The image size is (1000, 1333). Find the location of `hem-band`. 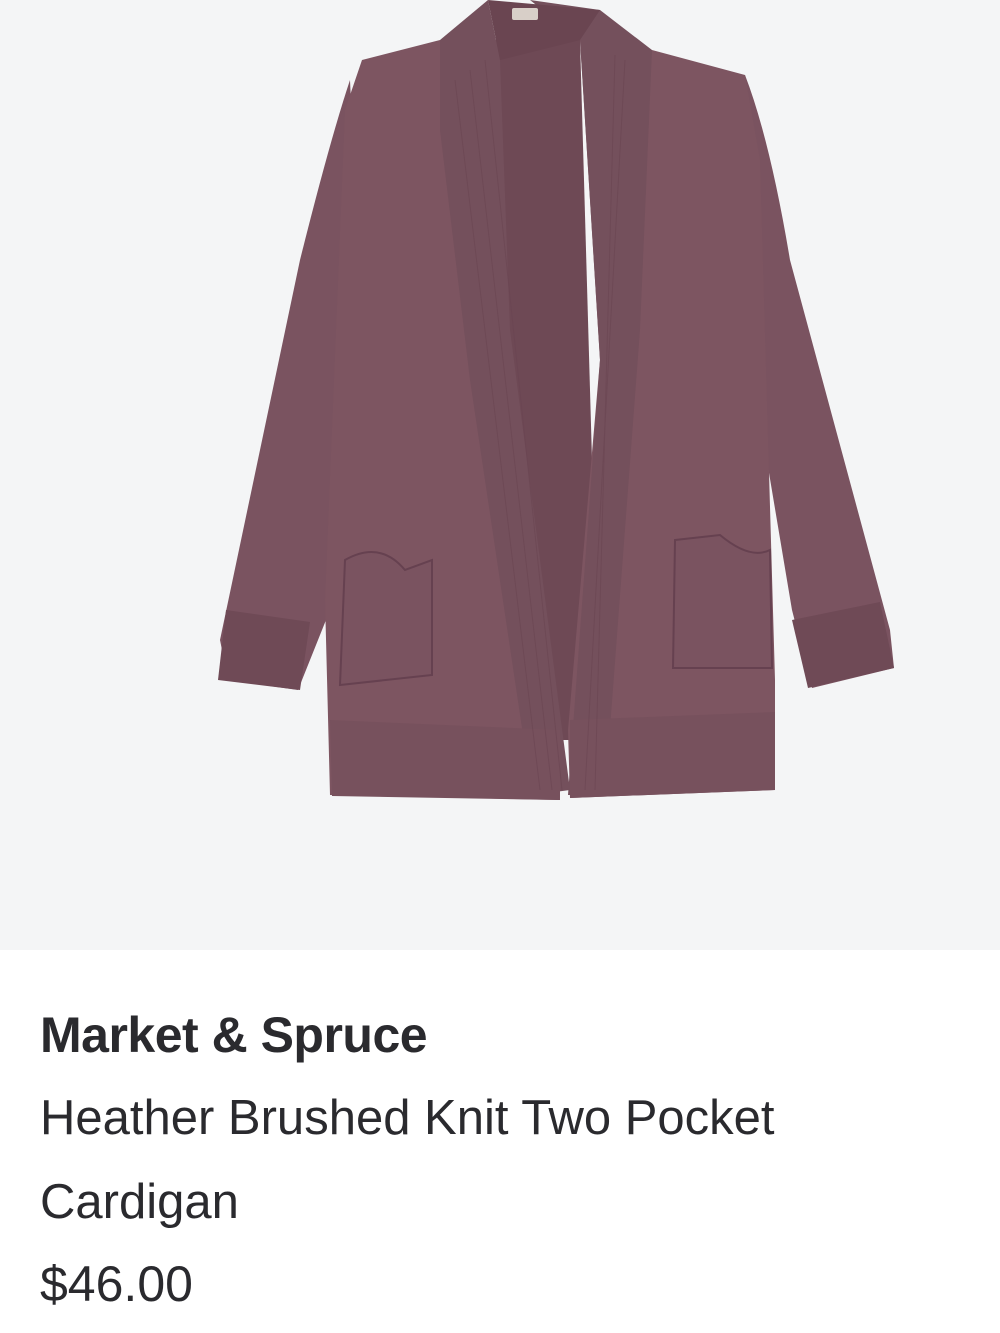

hem-band is located at coordinates (445, 760).